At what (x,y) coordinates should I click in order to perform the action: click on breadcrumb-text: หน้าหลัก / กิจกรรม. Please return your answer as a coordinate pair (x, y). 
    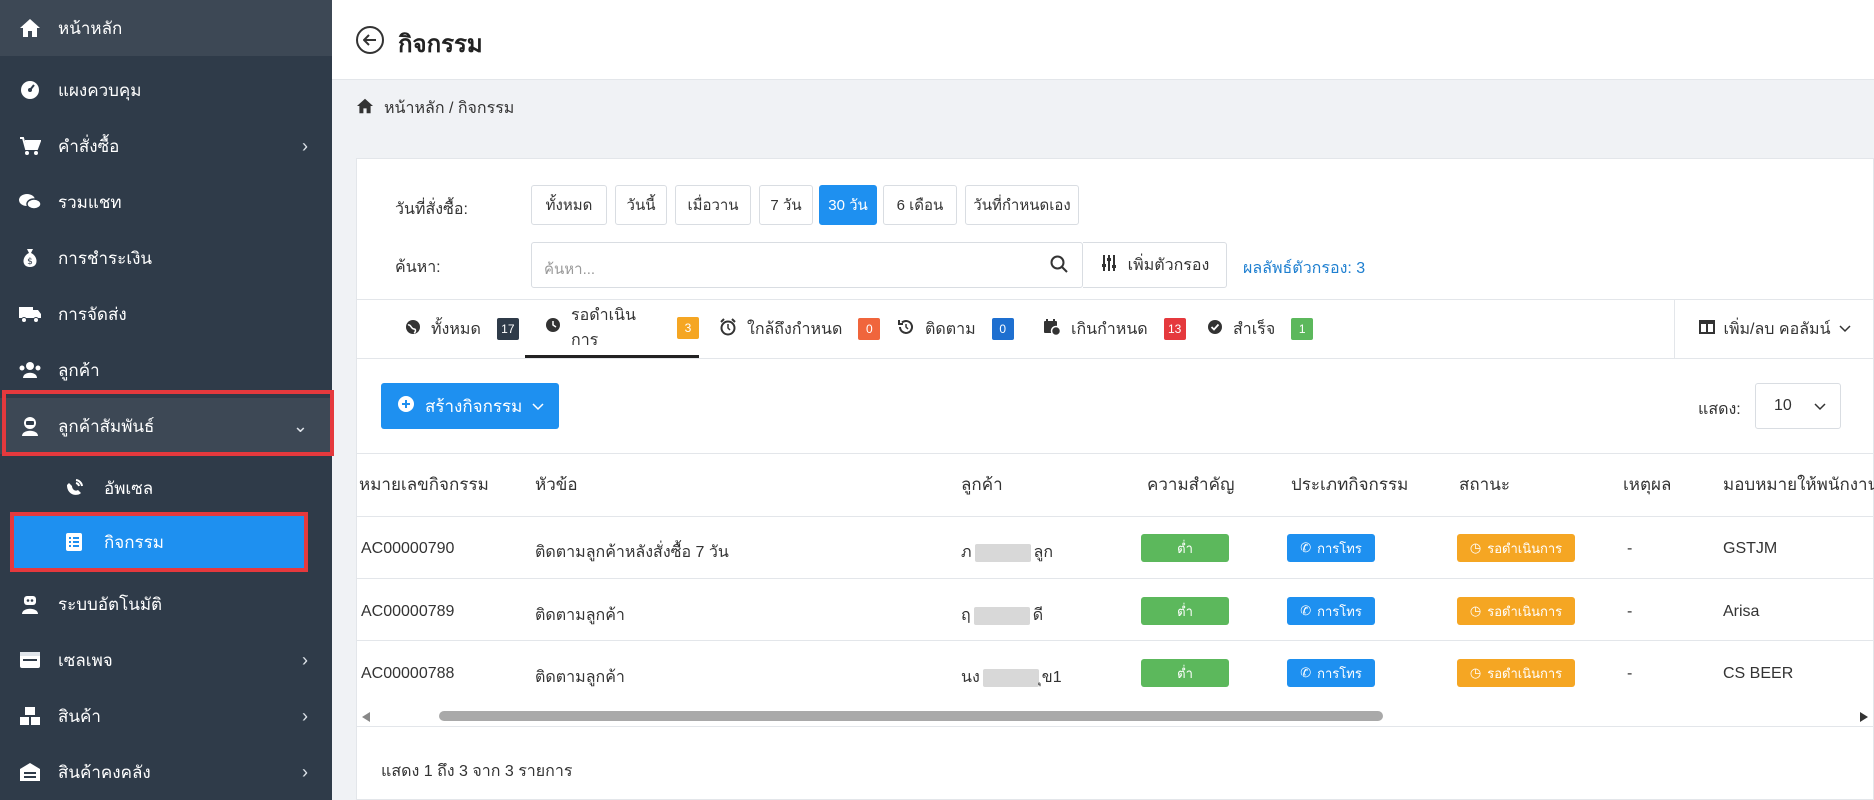
    Looking at the image, I should click on (449, 108).